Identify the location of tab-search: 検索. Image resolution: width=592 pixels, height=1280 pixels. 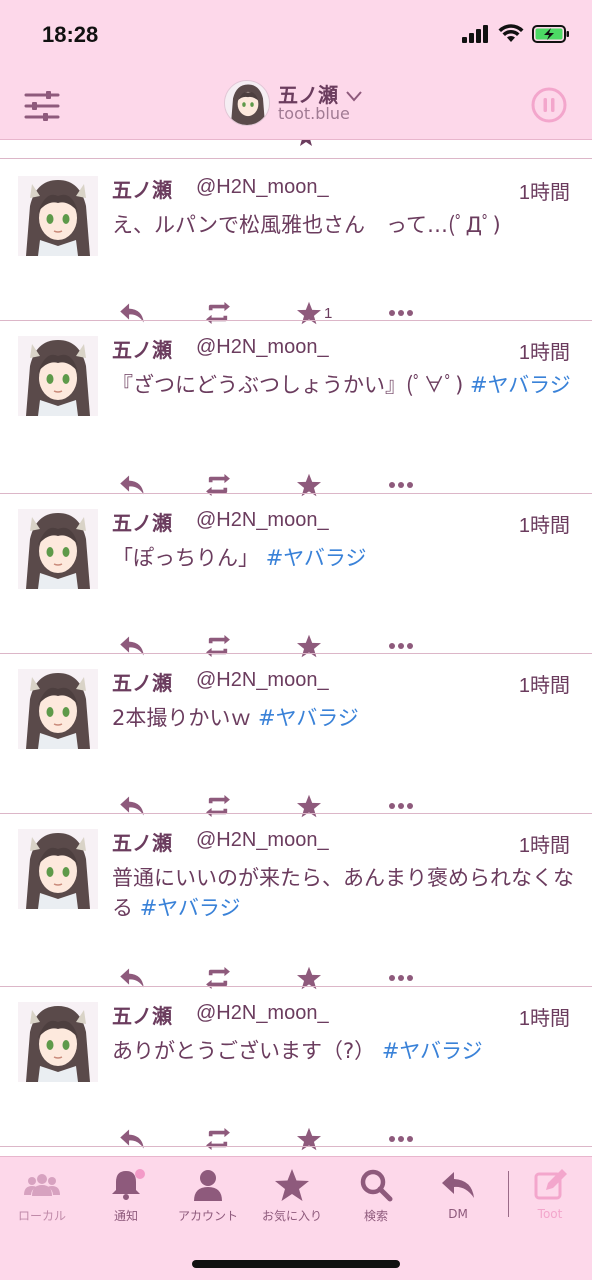
(376, 1195).